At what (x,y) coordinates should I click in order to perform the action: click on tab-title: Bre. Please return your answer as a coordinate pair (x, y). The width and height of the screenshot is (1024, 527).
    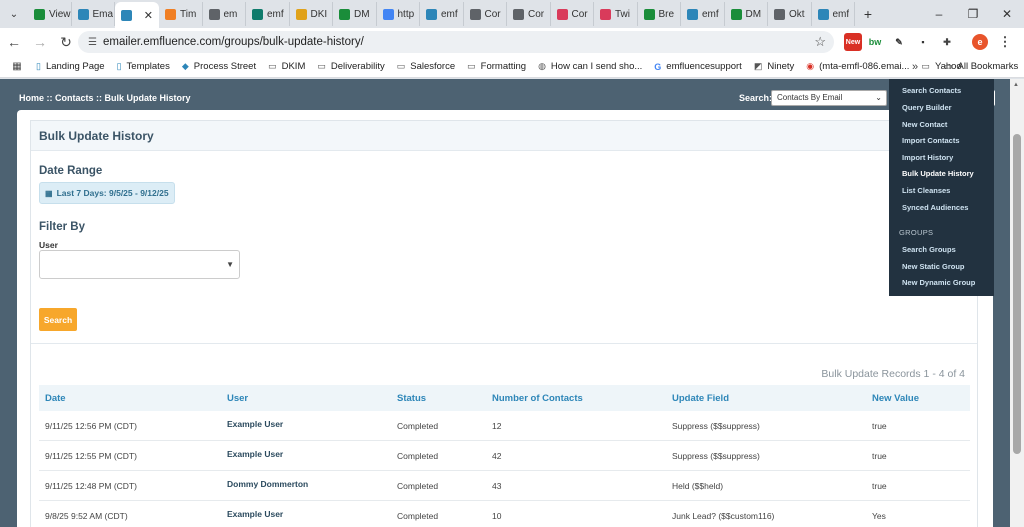
    Looking at the image, I should click on (666, 14).